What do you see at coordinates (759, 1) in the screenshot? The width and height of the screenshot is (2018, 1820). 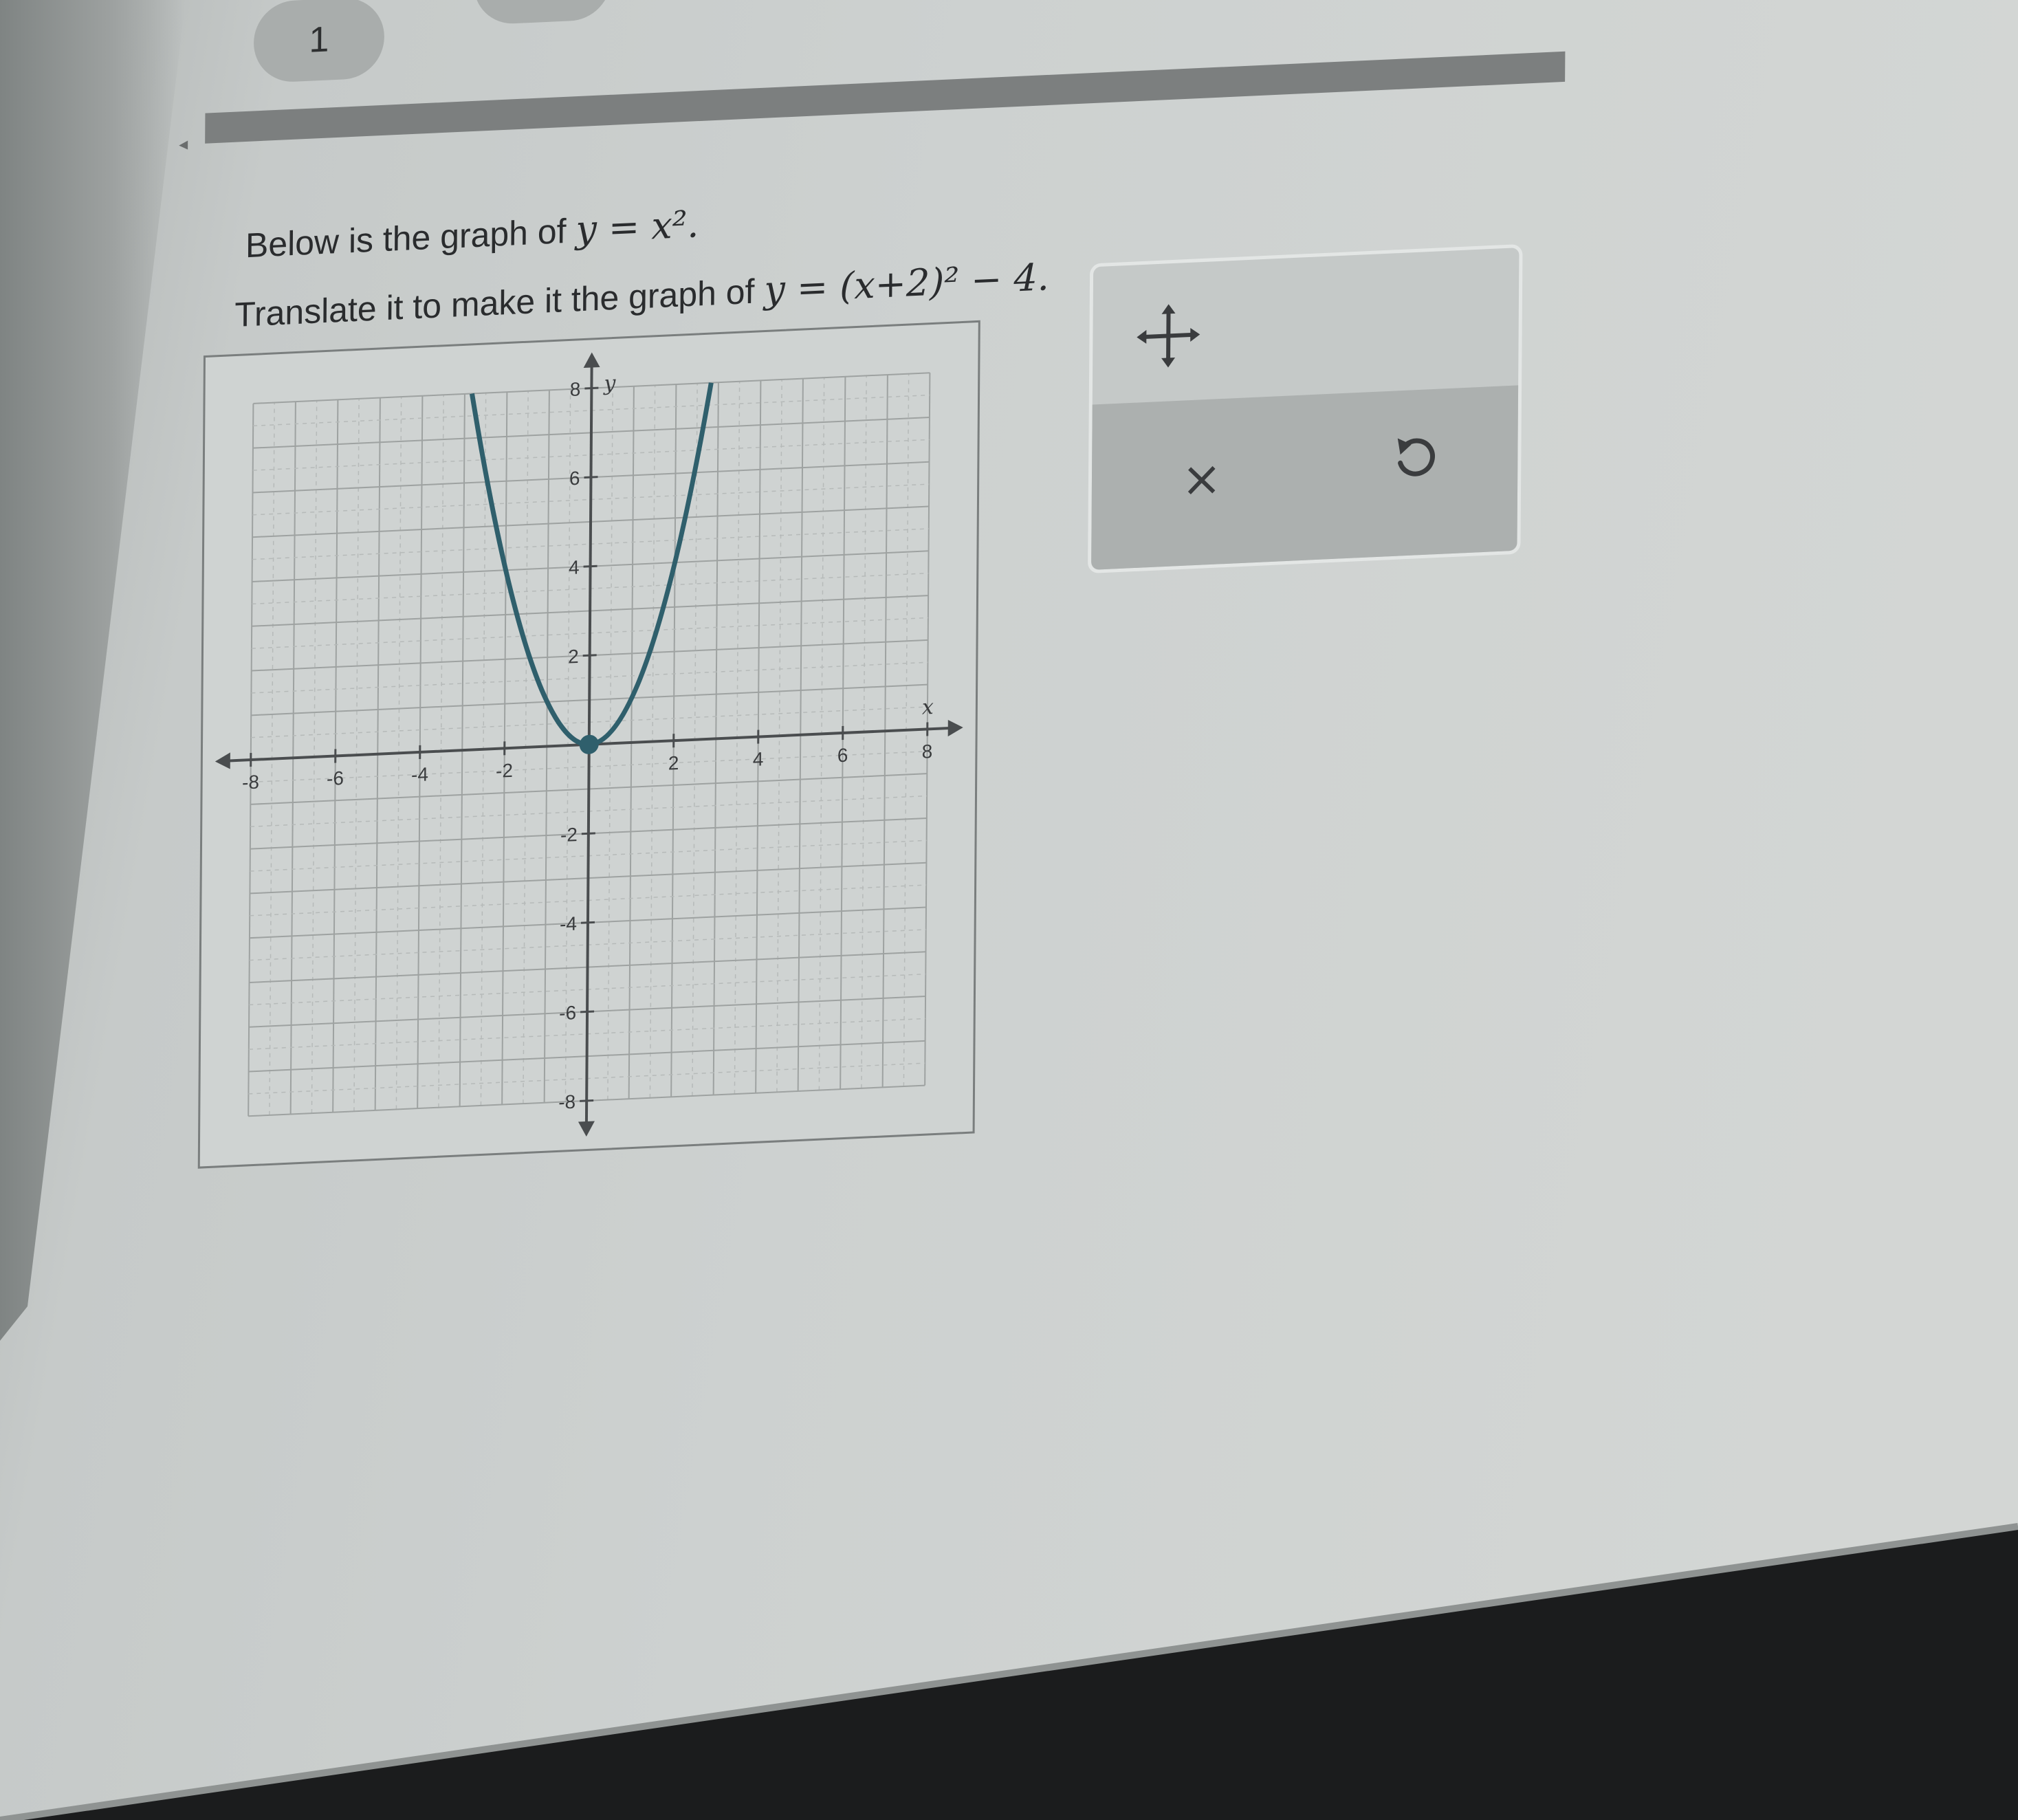 I see `step-3-button` at bounding box center [759, 1].